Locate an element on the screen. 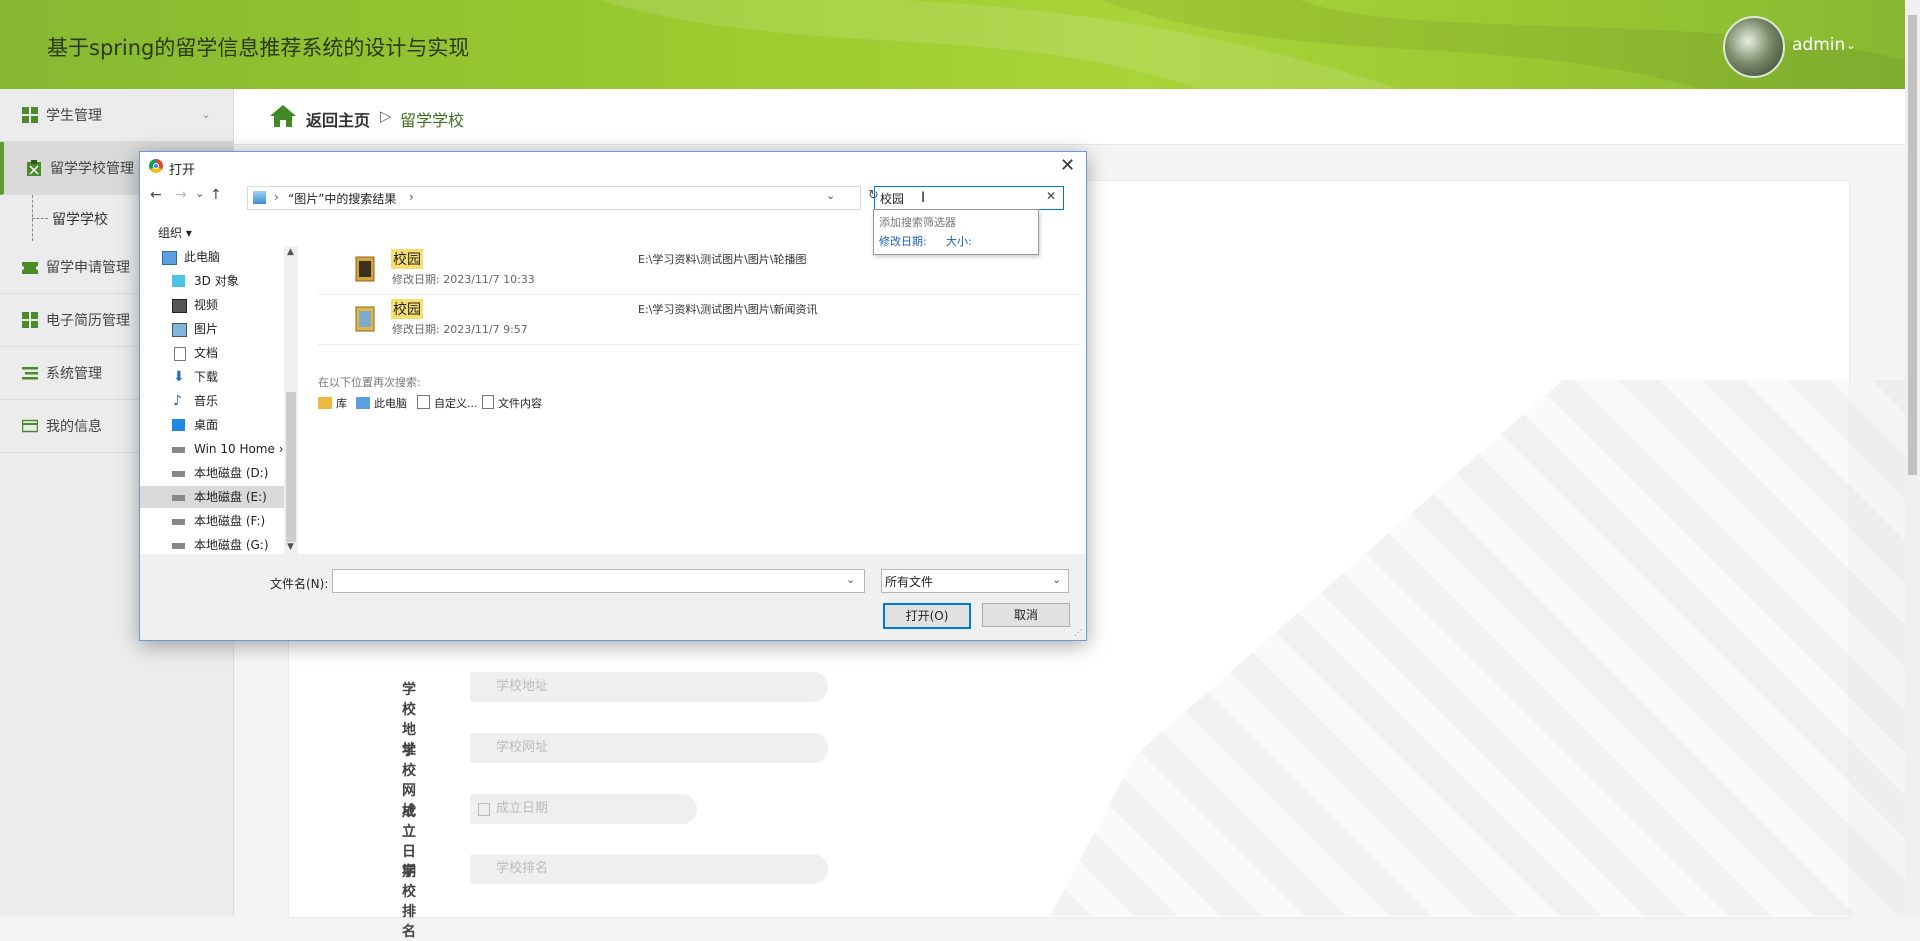  address-text: “图片”中的搜索结果 is located at coordinates (342, 198).